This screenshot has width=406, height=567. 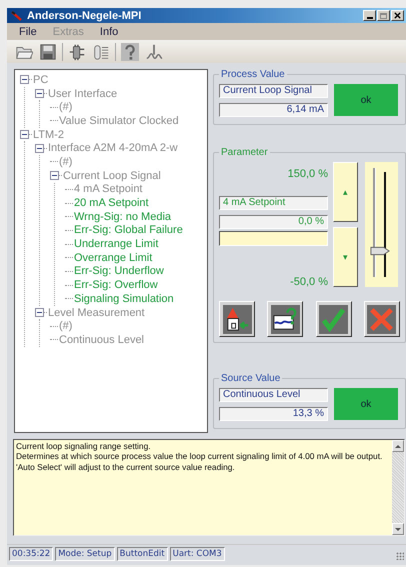 What do you see at coordinates (96, 312) in the screenshot?
I see `tree-item: Level Measurement` at bounding box center [96, 312].